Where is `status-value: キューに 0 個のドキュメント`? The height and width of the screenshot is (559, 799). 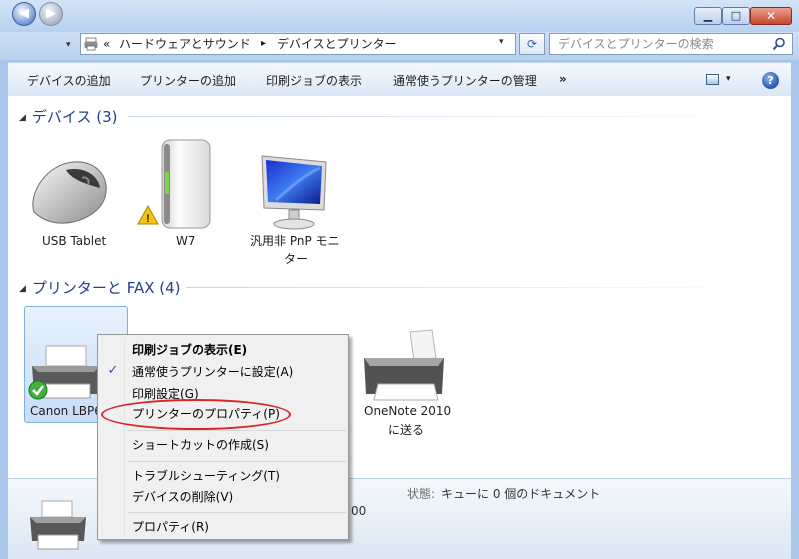
status-value: キューに 0 個のドキュメント is located at coordinates (521, 494).